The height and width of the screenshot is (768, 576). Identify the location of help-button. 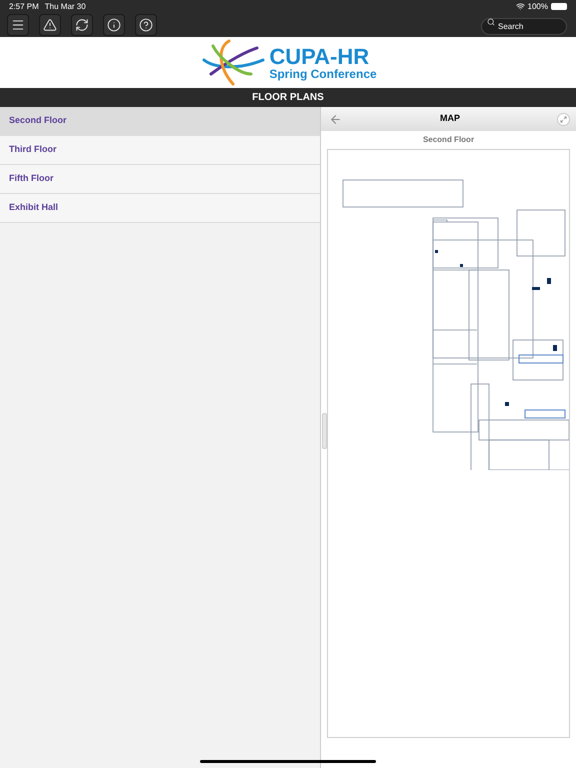
(146, 25).